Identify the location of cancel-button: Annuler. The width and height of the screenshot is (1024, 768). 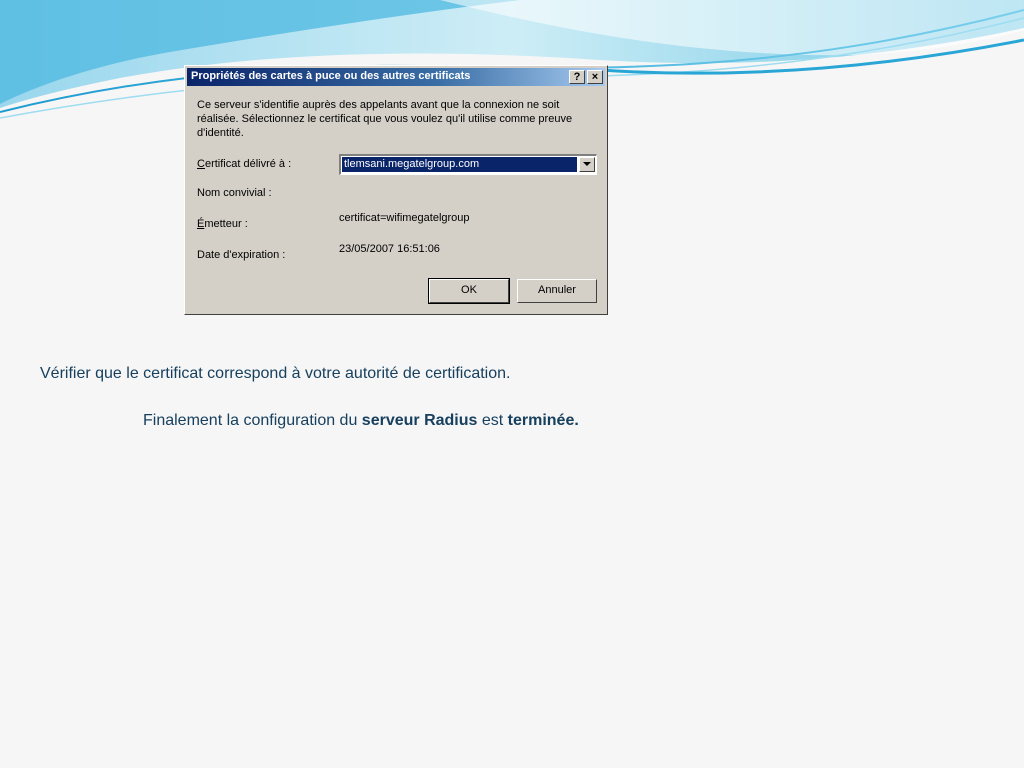
(557, 291).